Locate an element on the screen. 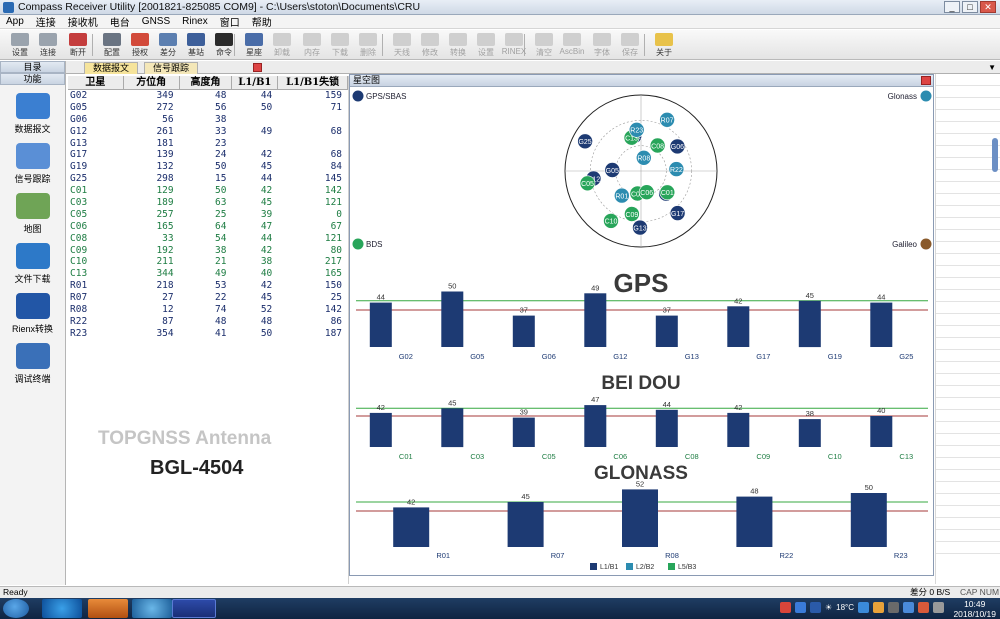  table-row: C01 129 50 42 142 is located at coordinates (208, 191).